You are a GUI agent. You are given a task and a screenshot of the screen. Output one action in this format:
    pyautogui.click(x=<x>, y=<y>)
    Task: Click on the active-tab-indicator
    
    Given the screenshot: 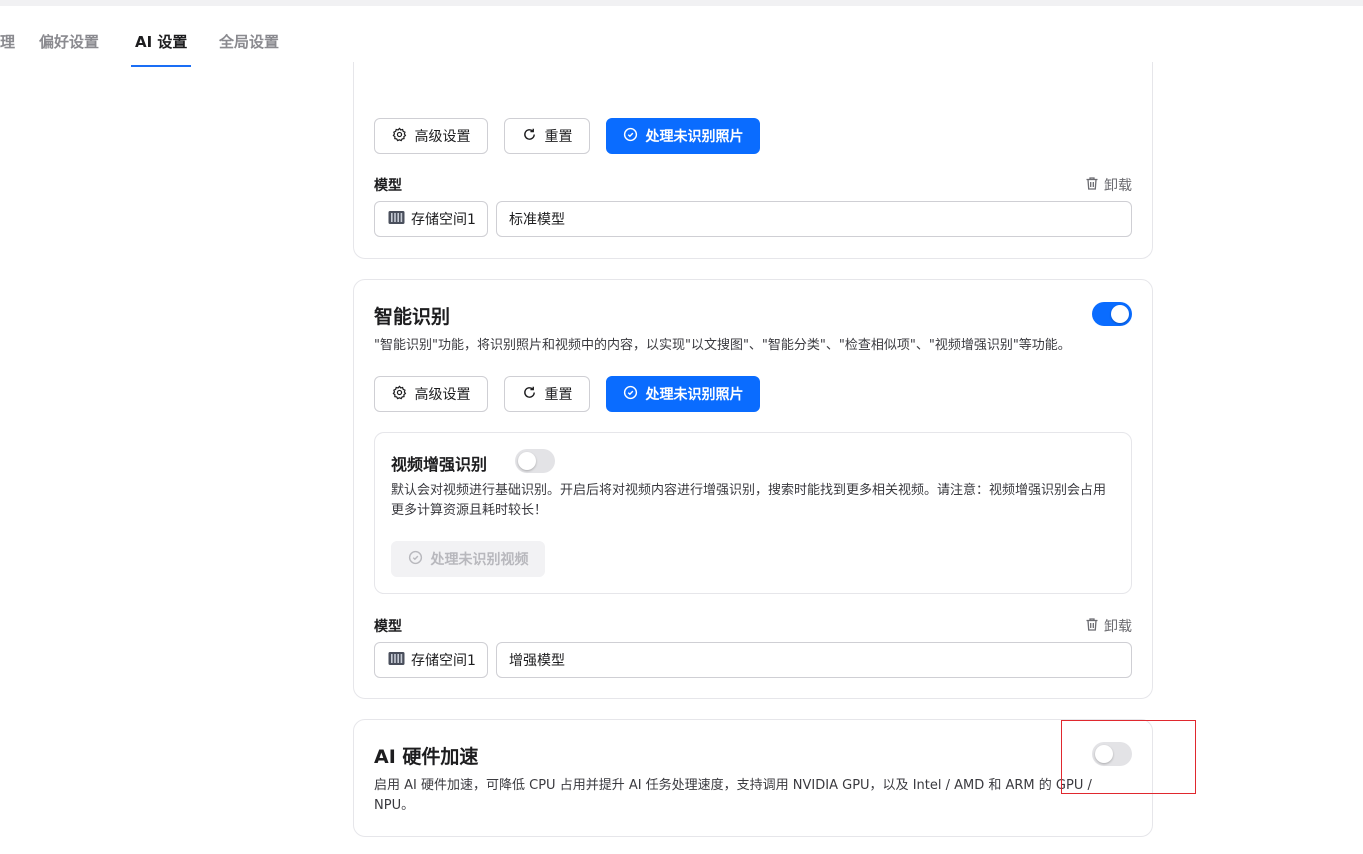 What is the action you would take?
    pyautogui.click(x=161, y=66)
    